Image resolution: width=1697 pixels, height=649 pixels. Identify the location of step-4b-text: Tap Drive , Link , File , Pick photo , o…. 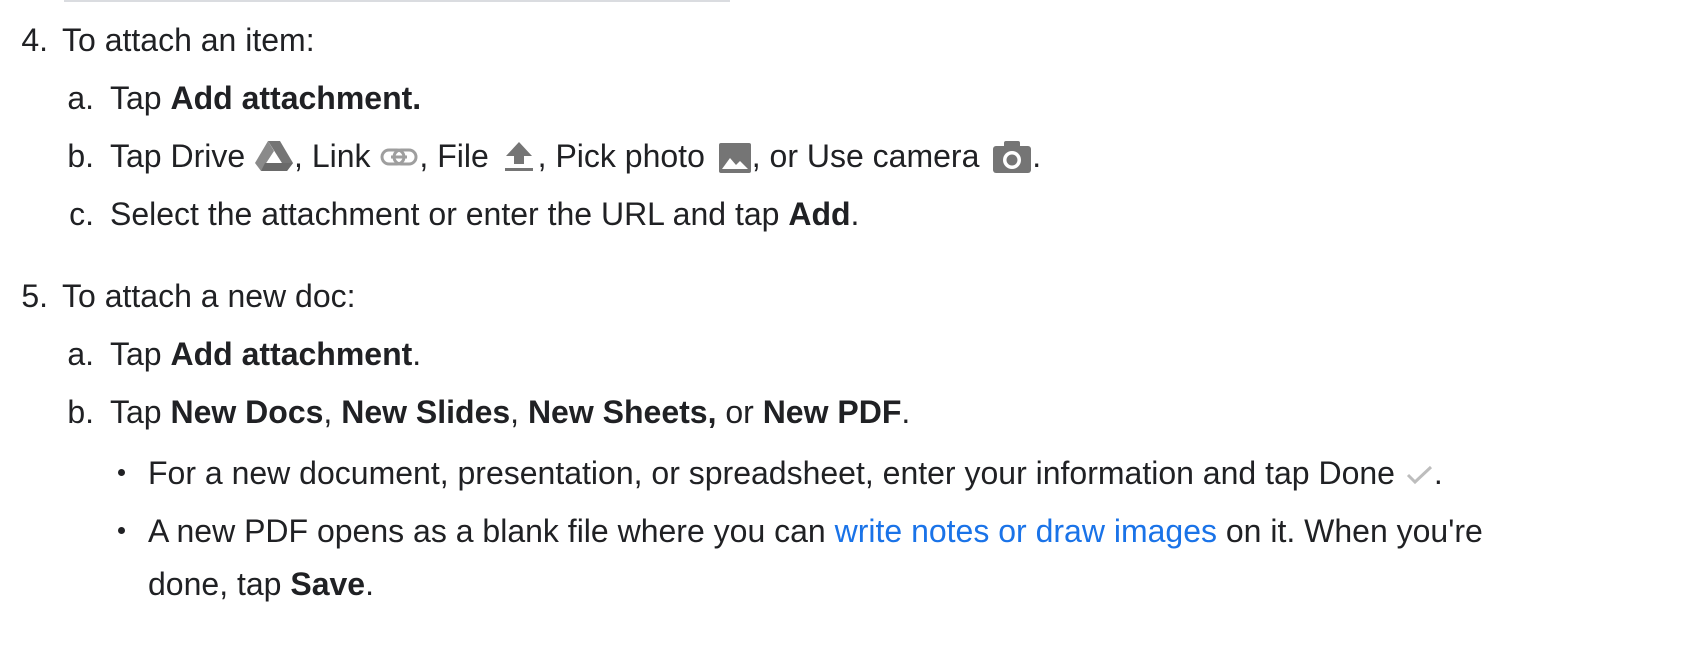
(575, 156).